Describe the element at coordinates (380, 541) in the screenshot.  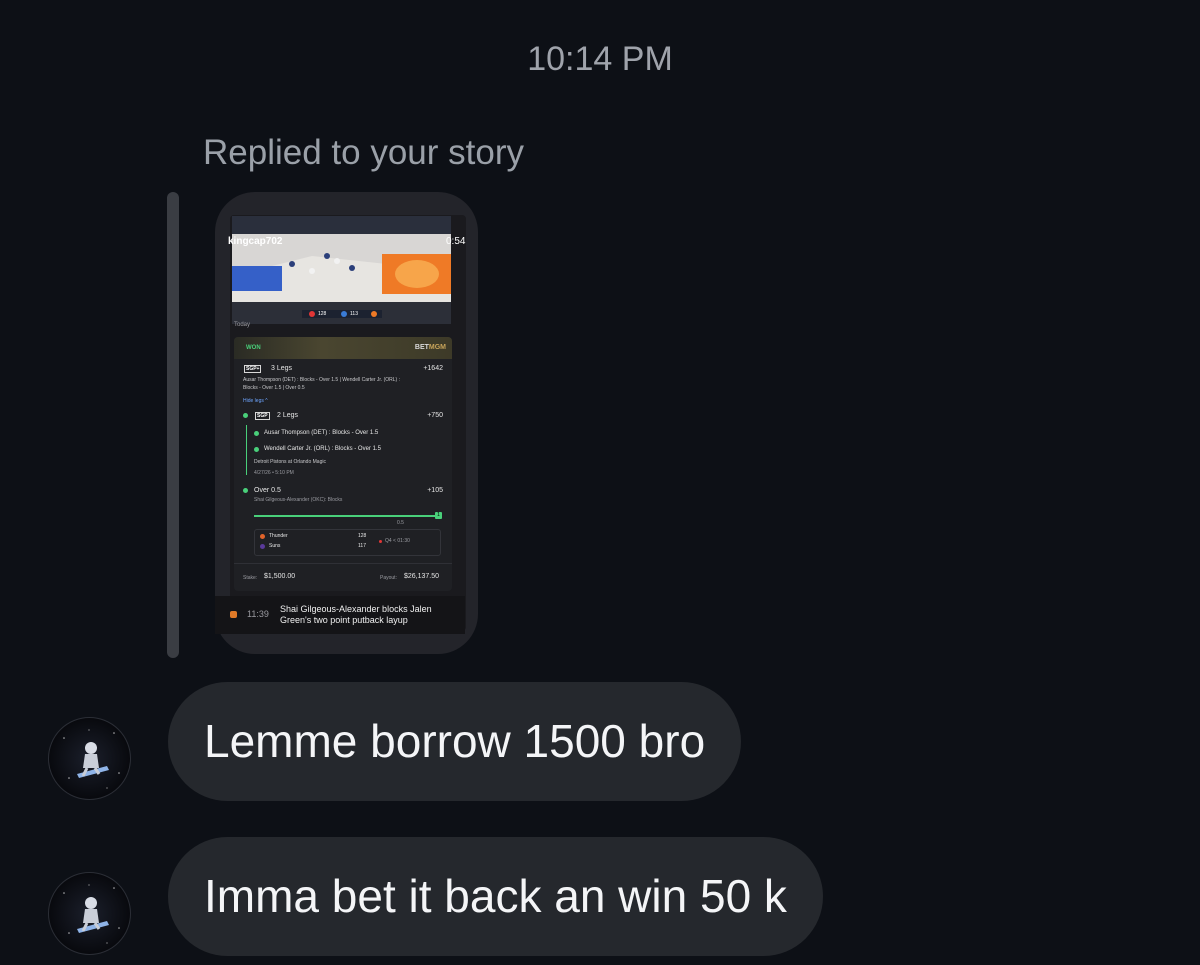
I see `live-indicator-icon` at that location.